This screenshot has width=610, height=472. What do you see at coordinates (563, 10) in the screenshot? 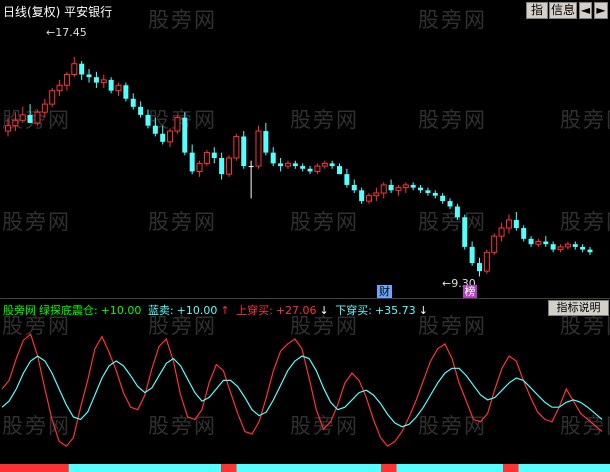
I see `info-button: 信息` at bounding box center [563, 10].